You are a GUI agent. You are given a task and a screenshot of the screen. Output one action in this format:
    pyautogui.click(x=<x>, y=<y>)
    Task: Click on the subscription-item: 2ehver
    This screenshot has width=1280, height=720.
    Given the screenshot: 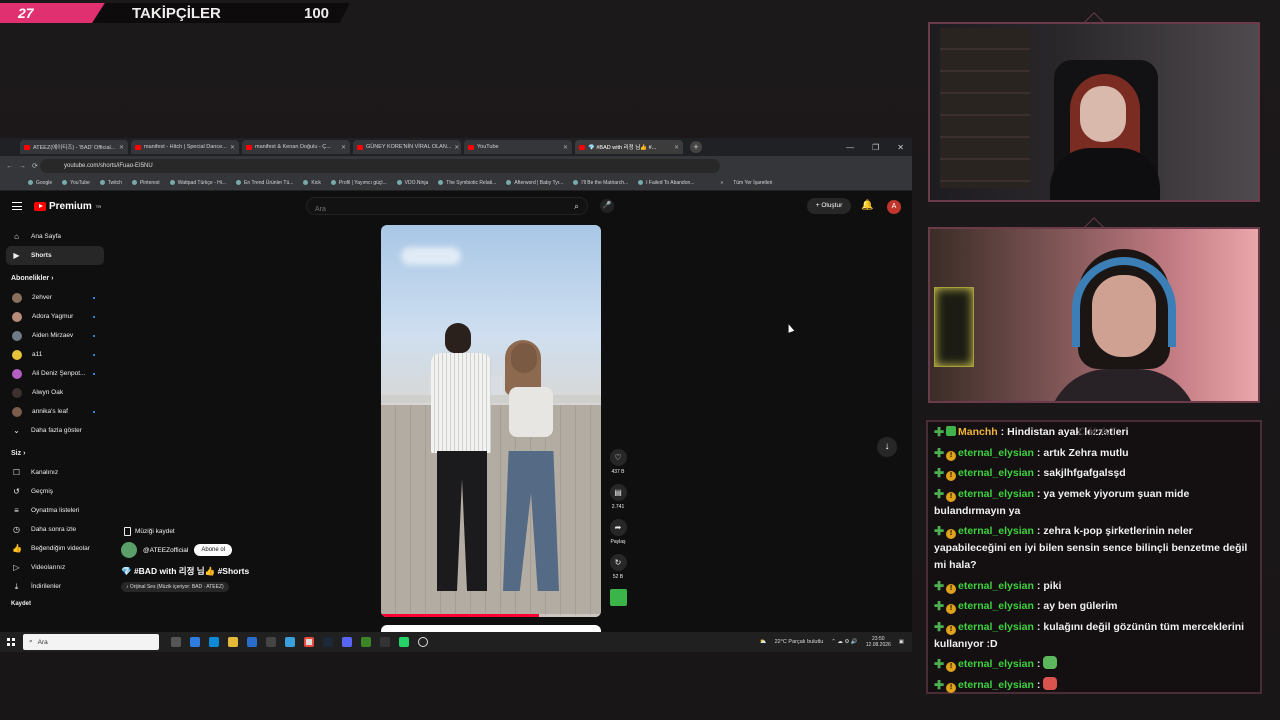 What is the action you would take?
    pyautogui.click(x=55, y=297)
    